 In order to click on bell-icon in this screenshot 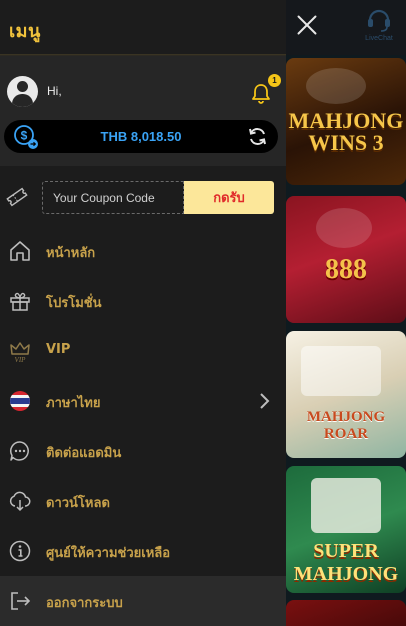, I will do `click(261, 93)`.